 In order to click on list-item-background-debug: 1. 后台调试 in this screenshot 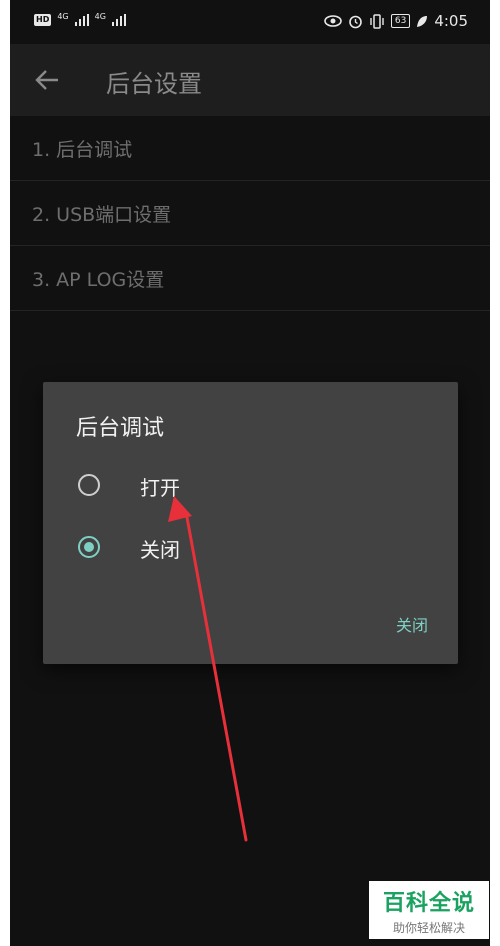, I will do `click(250, 148)`.